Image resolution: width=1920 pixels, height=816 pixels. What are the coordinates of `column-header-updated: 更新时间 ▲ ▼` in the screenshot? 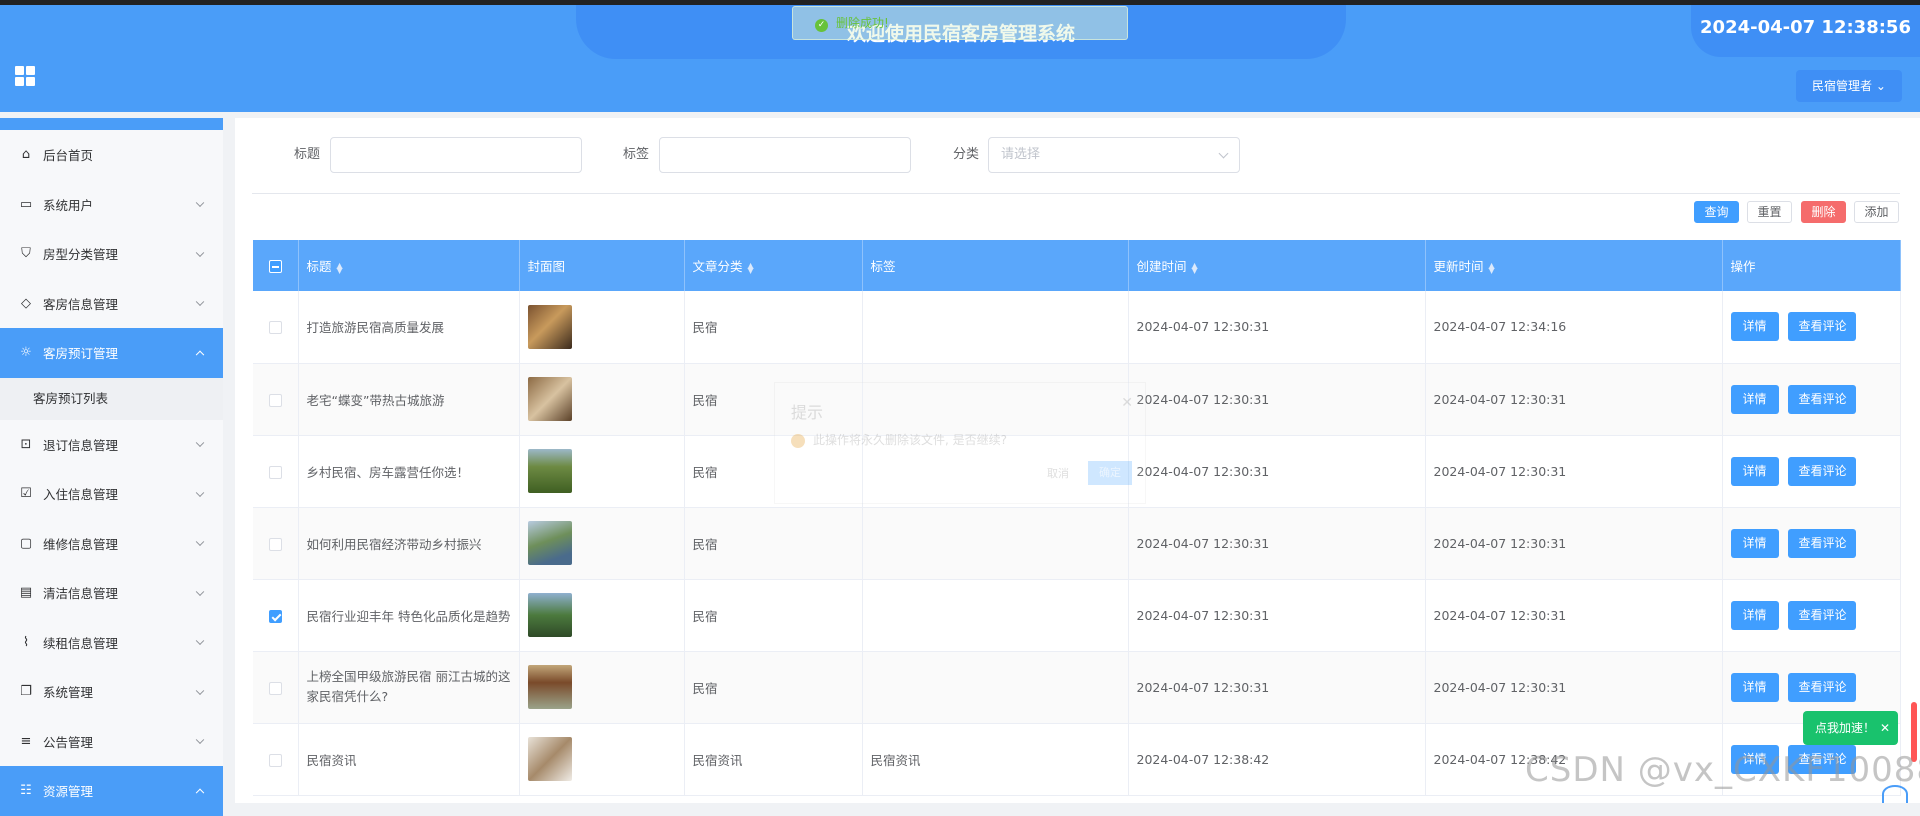 It's located at (1574, 265).